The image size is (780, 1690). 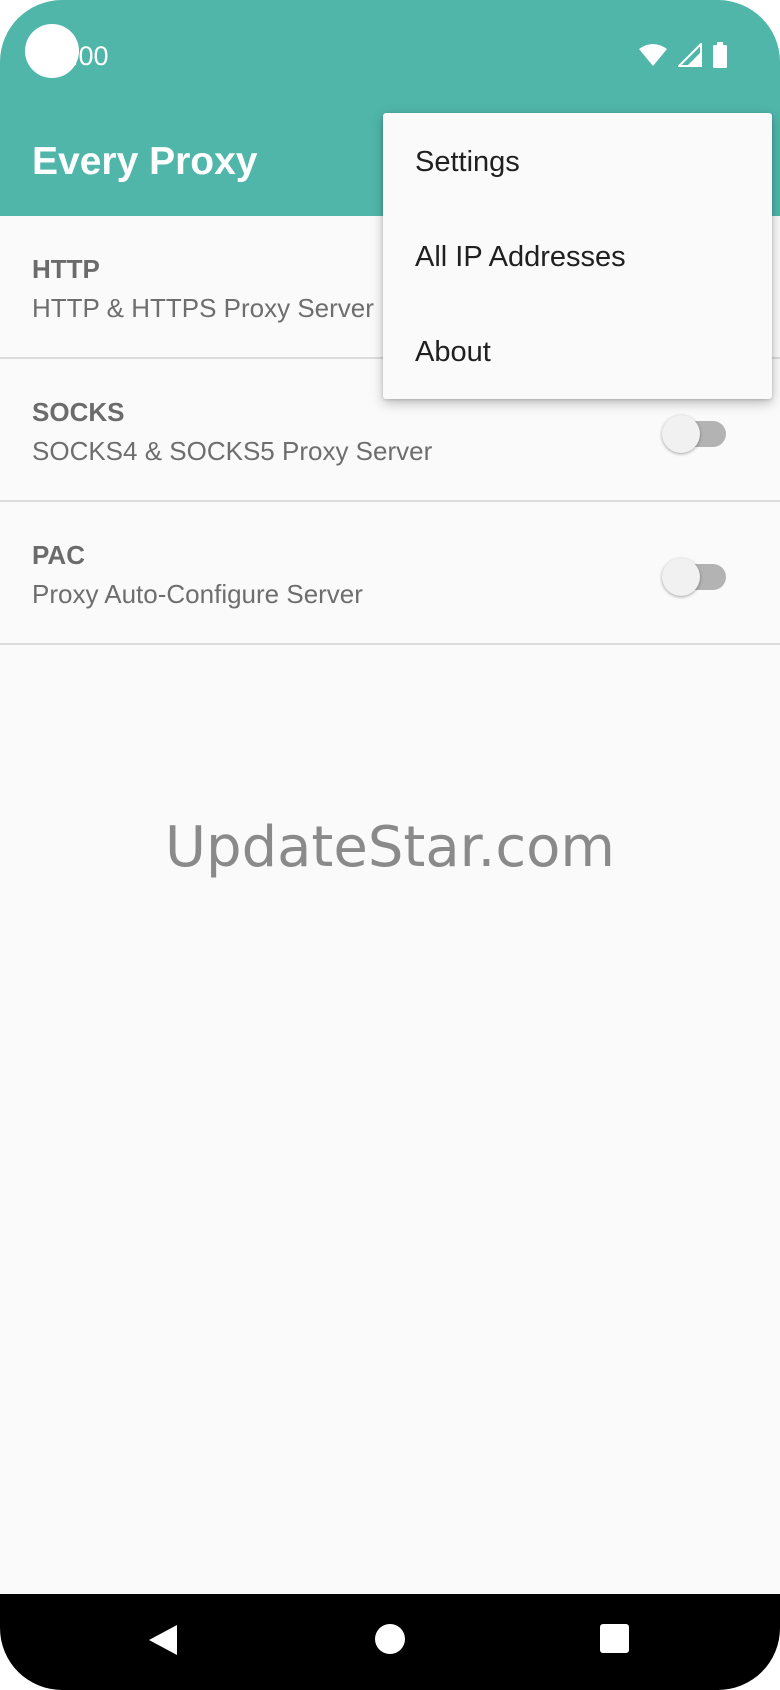 What do you see at coordinates (197, 594) in the screenshot?
I see `server-subtitle: Proxy Auto-Configure Server` at bounding box center [197, 594].